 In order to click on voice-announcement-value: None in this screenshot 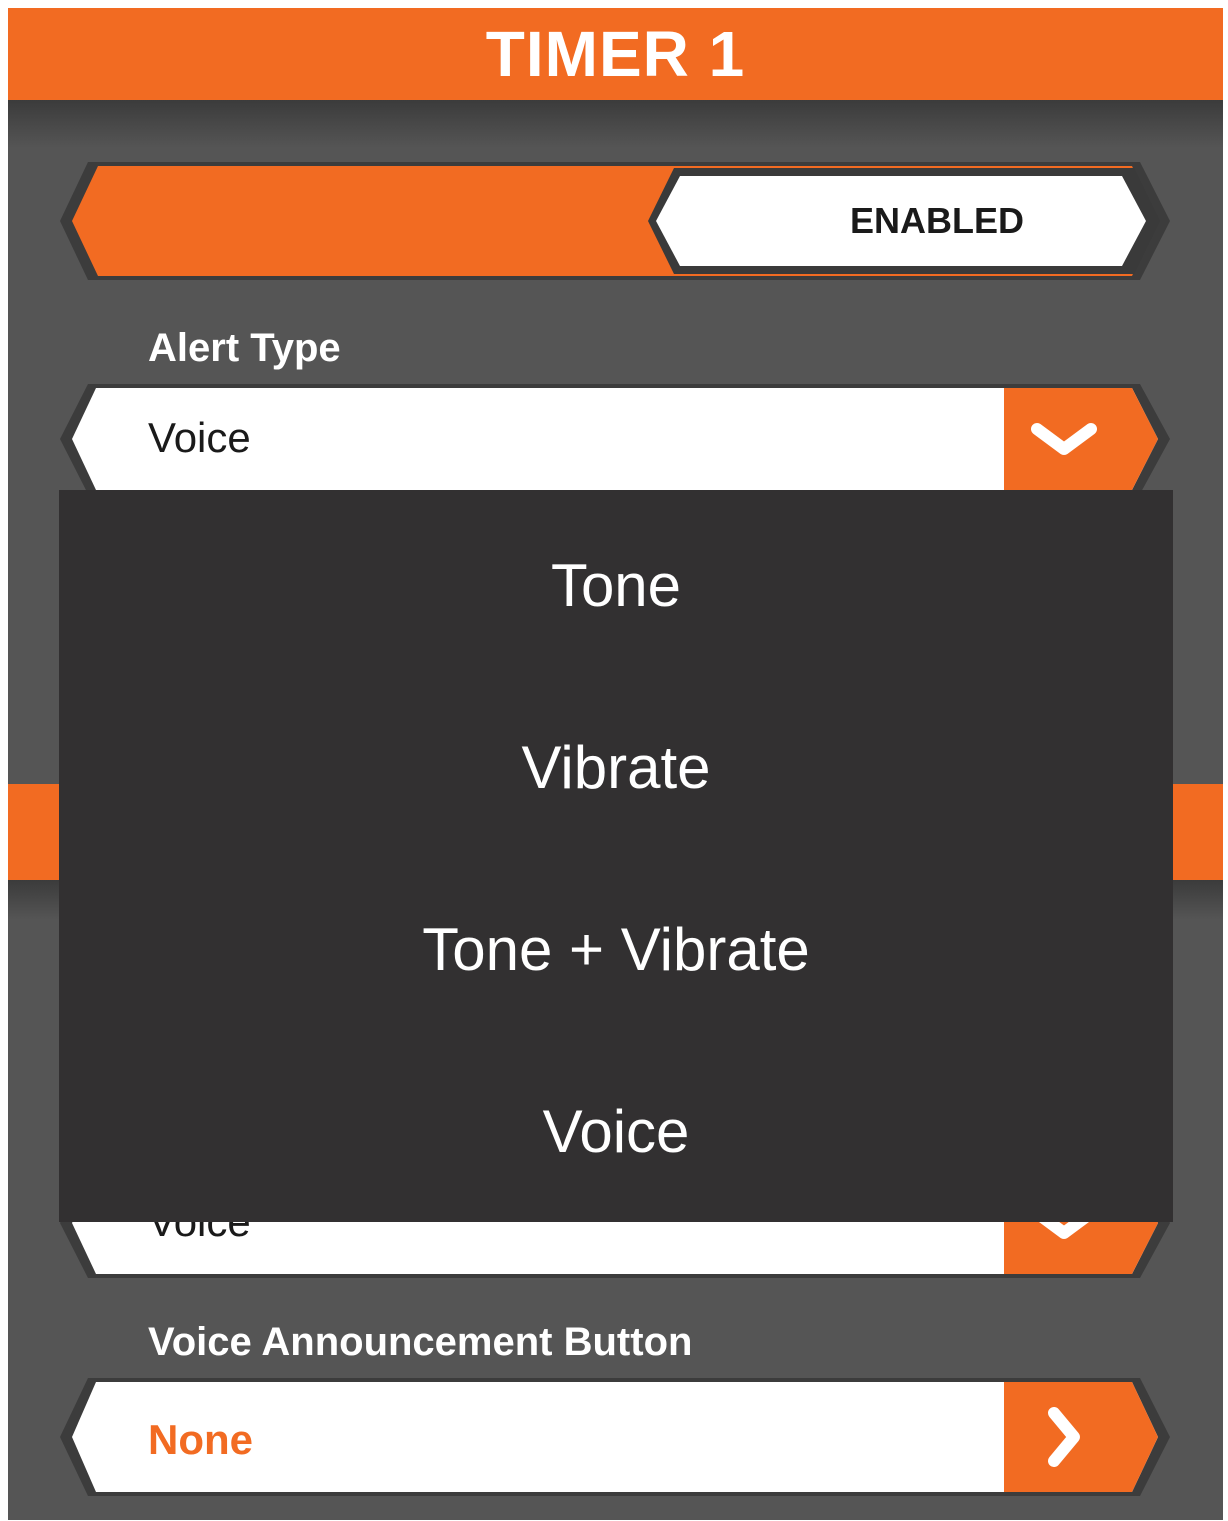, I will do `click(200, 1439)`.